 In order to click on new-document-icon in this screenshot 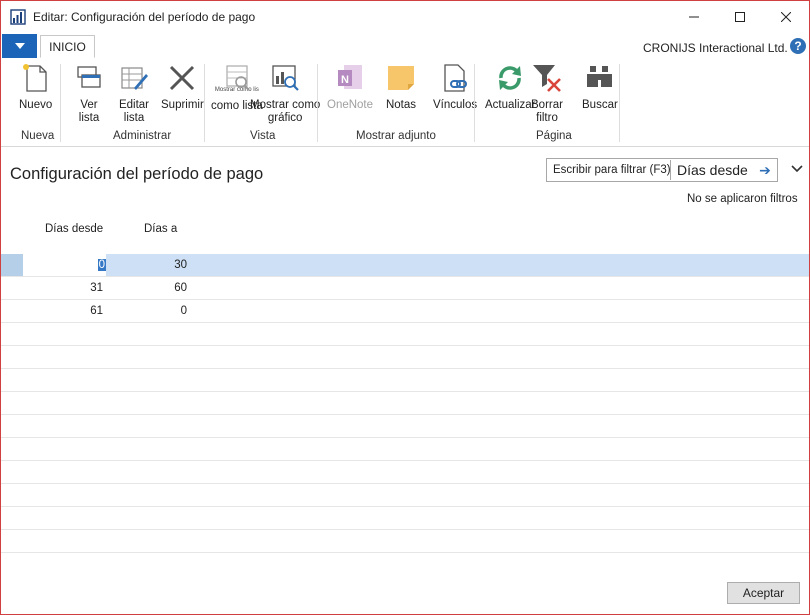, I will do `click(34, 78)`.